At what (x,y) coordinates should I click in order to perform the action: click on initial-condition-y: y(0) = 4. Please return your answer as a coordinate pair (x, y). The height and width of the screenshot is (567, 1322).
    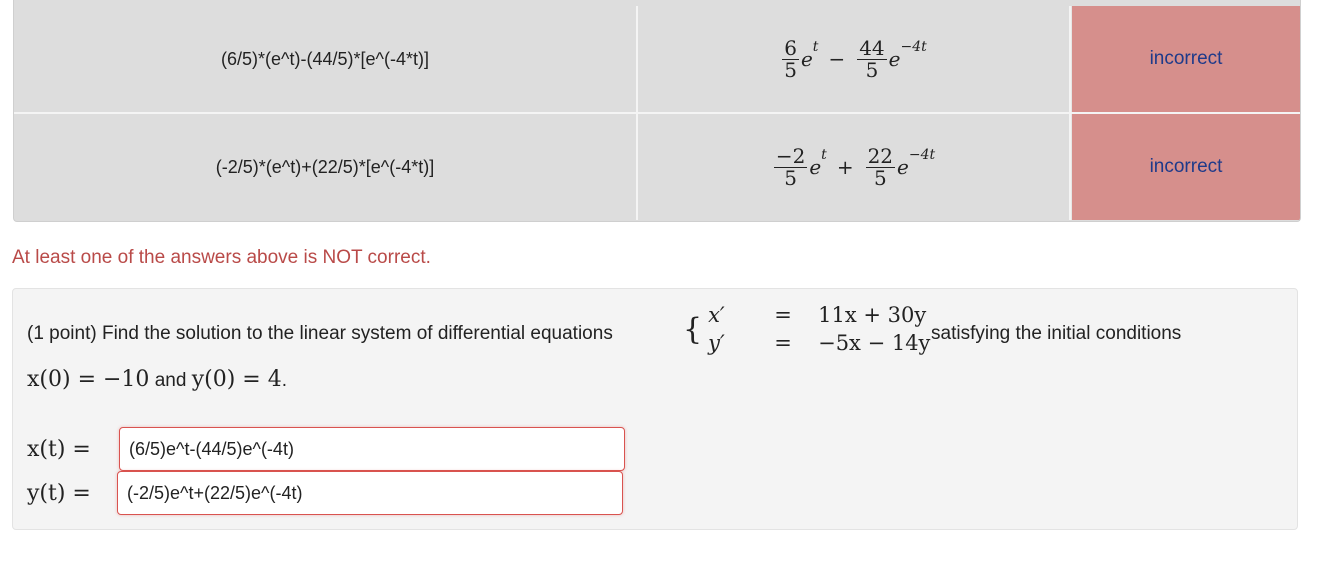
    Looking at the image, I should click on (236, 379).